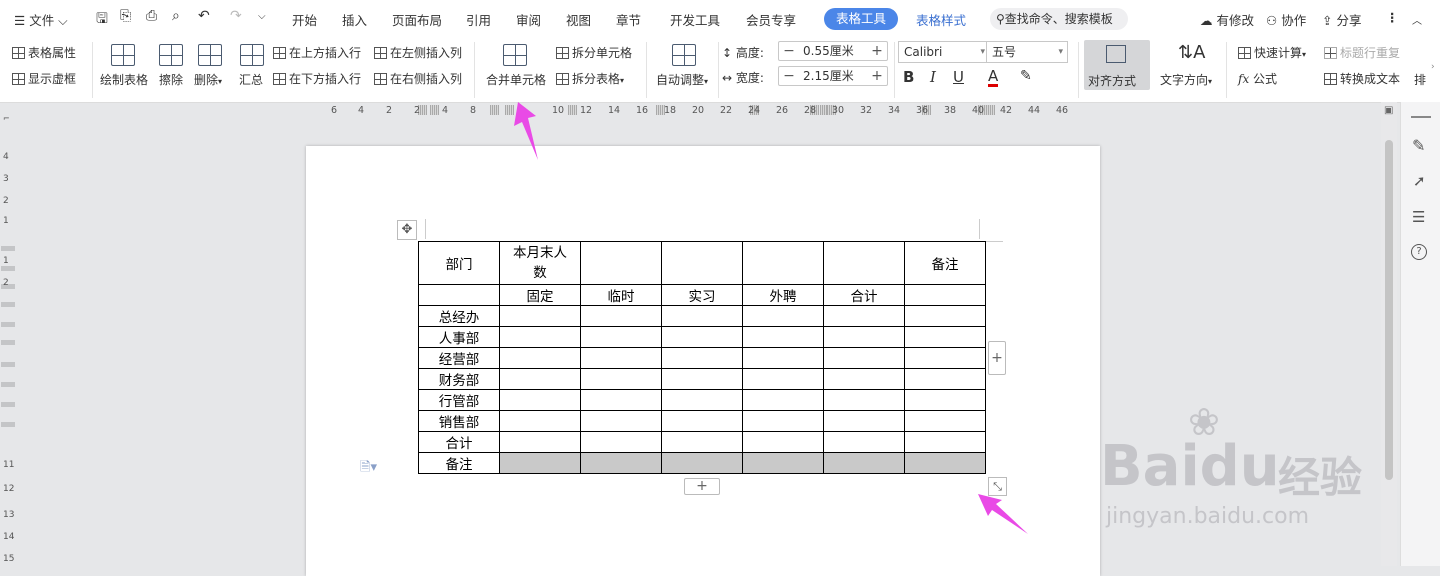  What do you see at coordinates (354, 19) in the screenshot?
I see `tab-insert: 插入` at bounding box center [354, 19].